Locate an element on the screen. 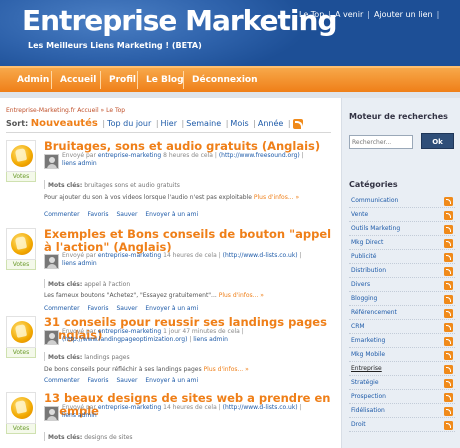 The width and height of the screenshot is (460, 448). category-item: Blogging is located at coordinates (402, 299).